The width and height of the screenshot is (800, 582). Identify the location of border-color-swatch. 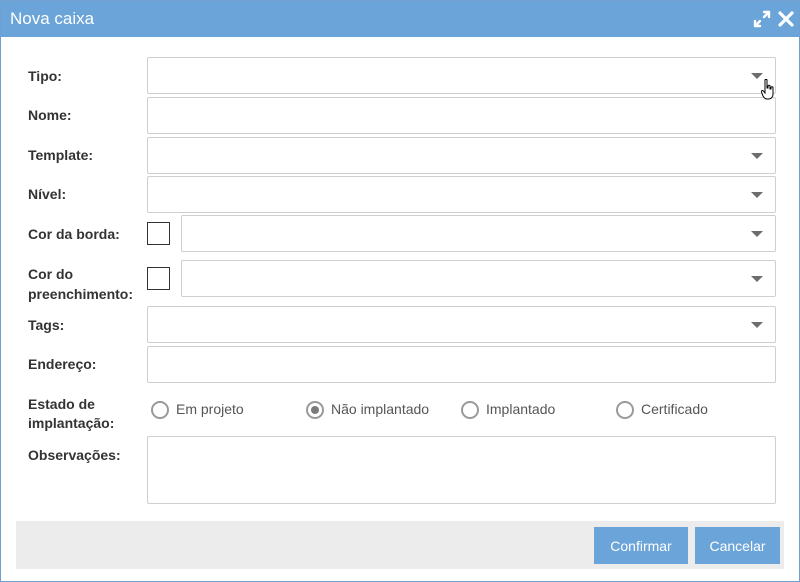
(158, 233).